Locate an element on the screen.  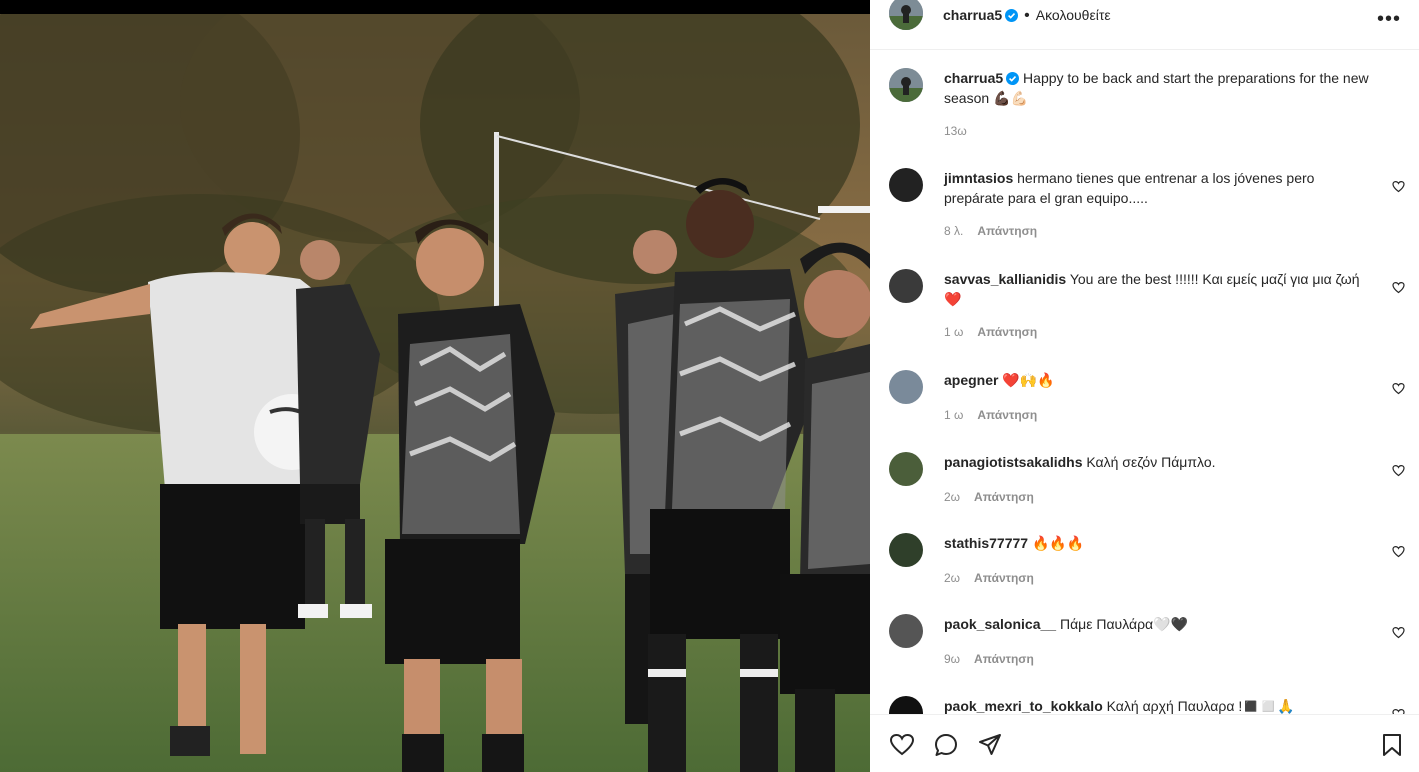
comment-icon is located at coordinates (946, 745).